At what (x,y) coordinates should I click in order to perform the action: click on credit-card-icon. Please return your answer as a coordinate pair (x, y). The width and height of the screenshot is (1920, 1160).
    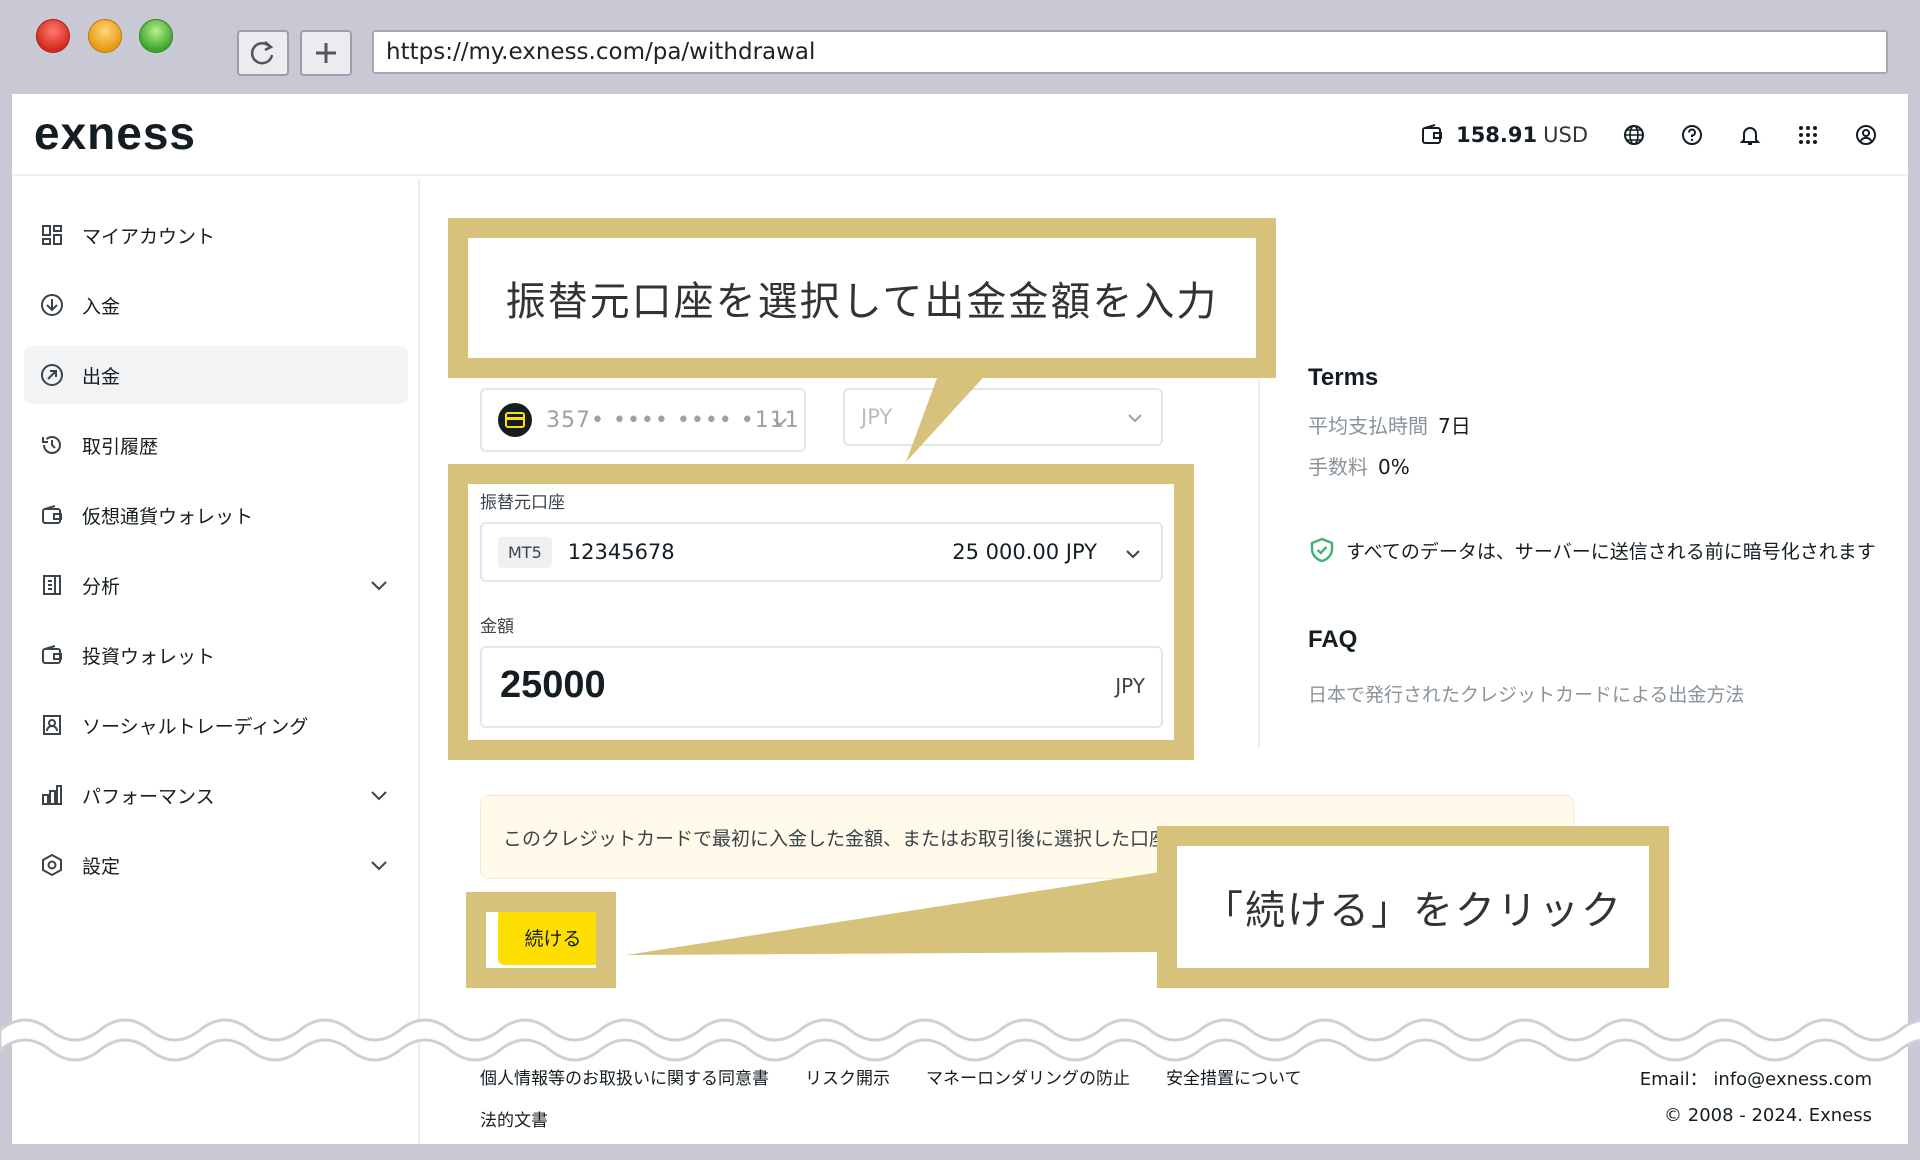
    Looking at the image, I should click on (515, 420).